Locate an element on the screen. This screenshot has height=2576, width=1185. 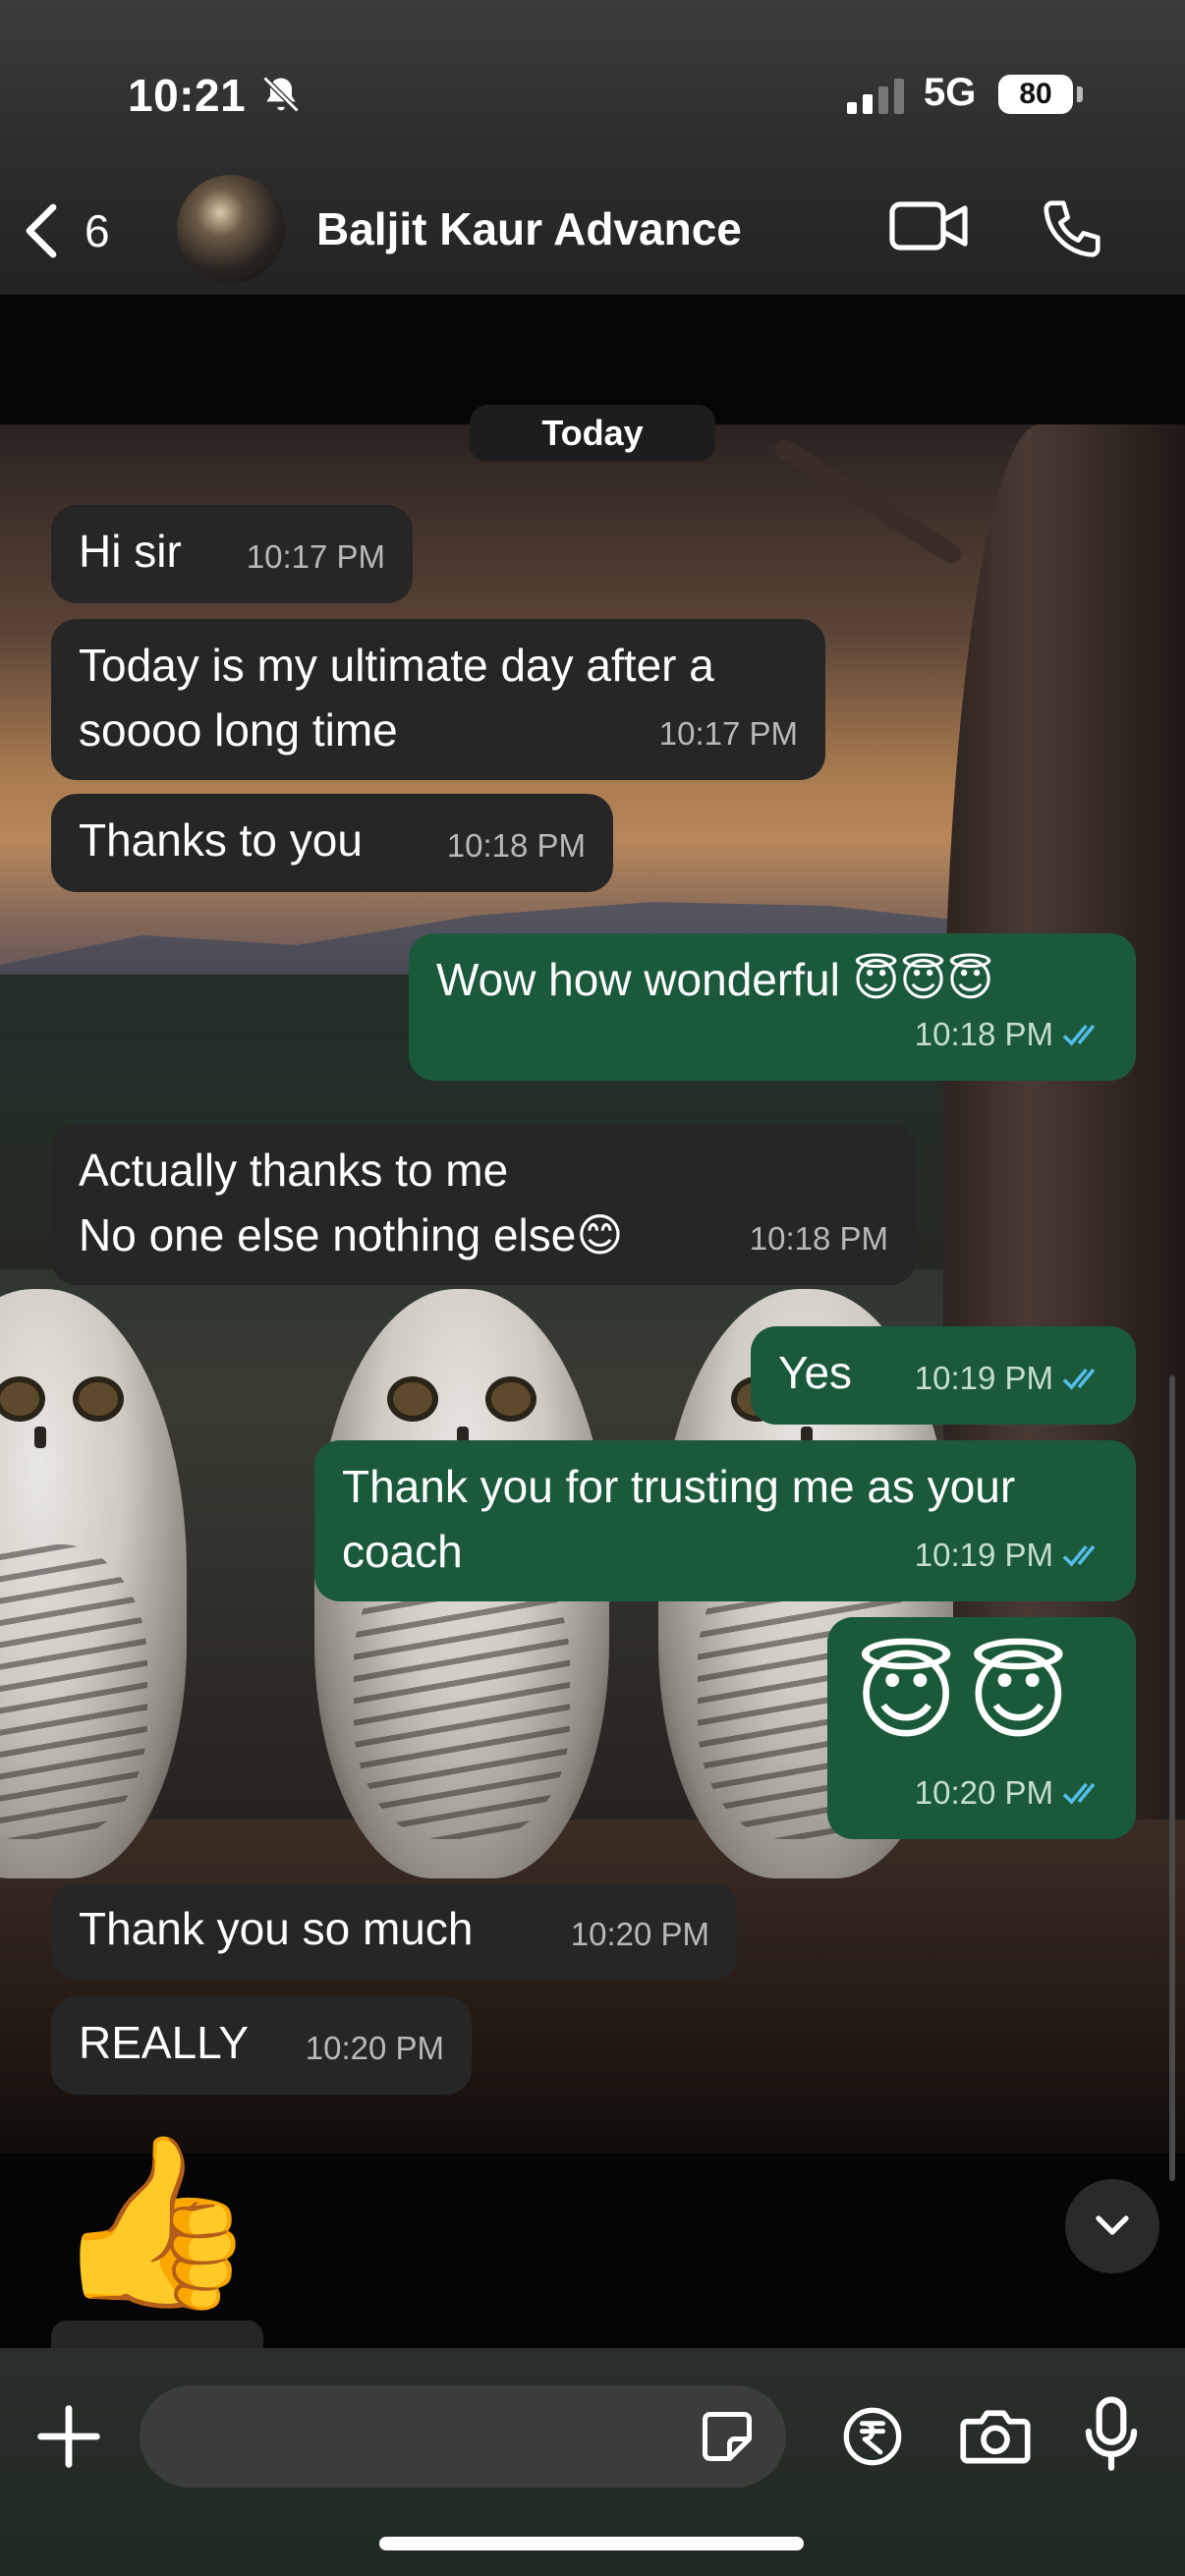
message-outgoing: 😇😇 10:20 PM is located at coordinates (982, 1728).